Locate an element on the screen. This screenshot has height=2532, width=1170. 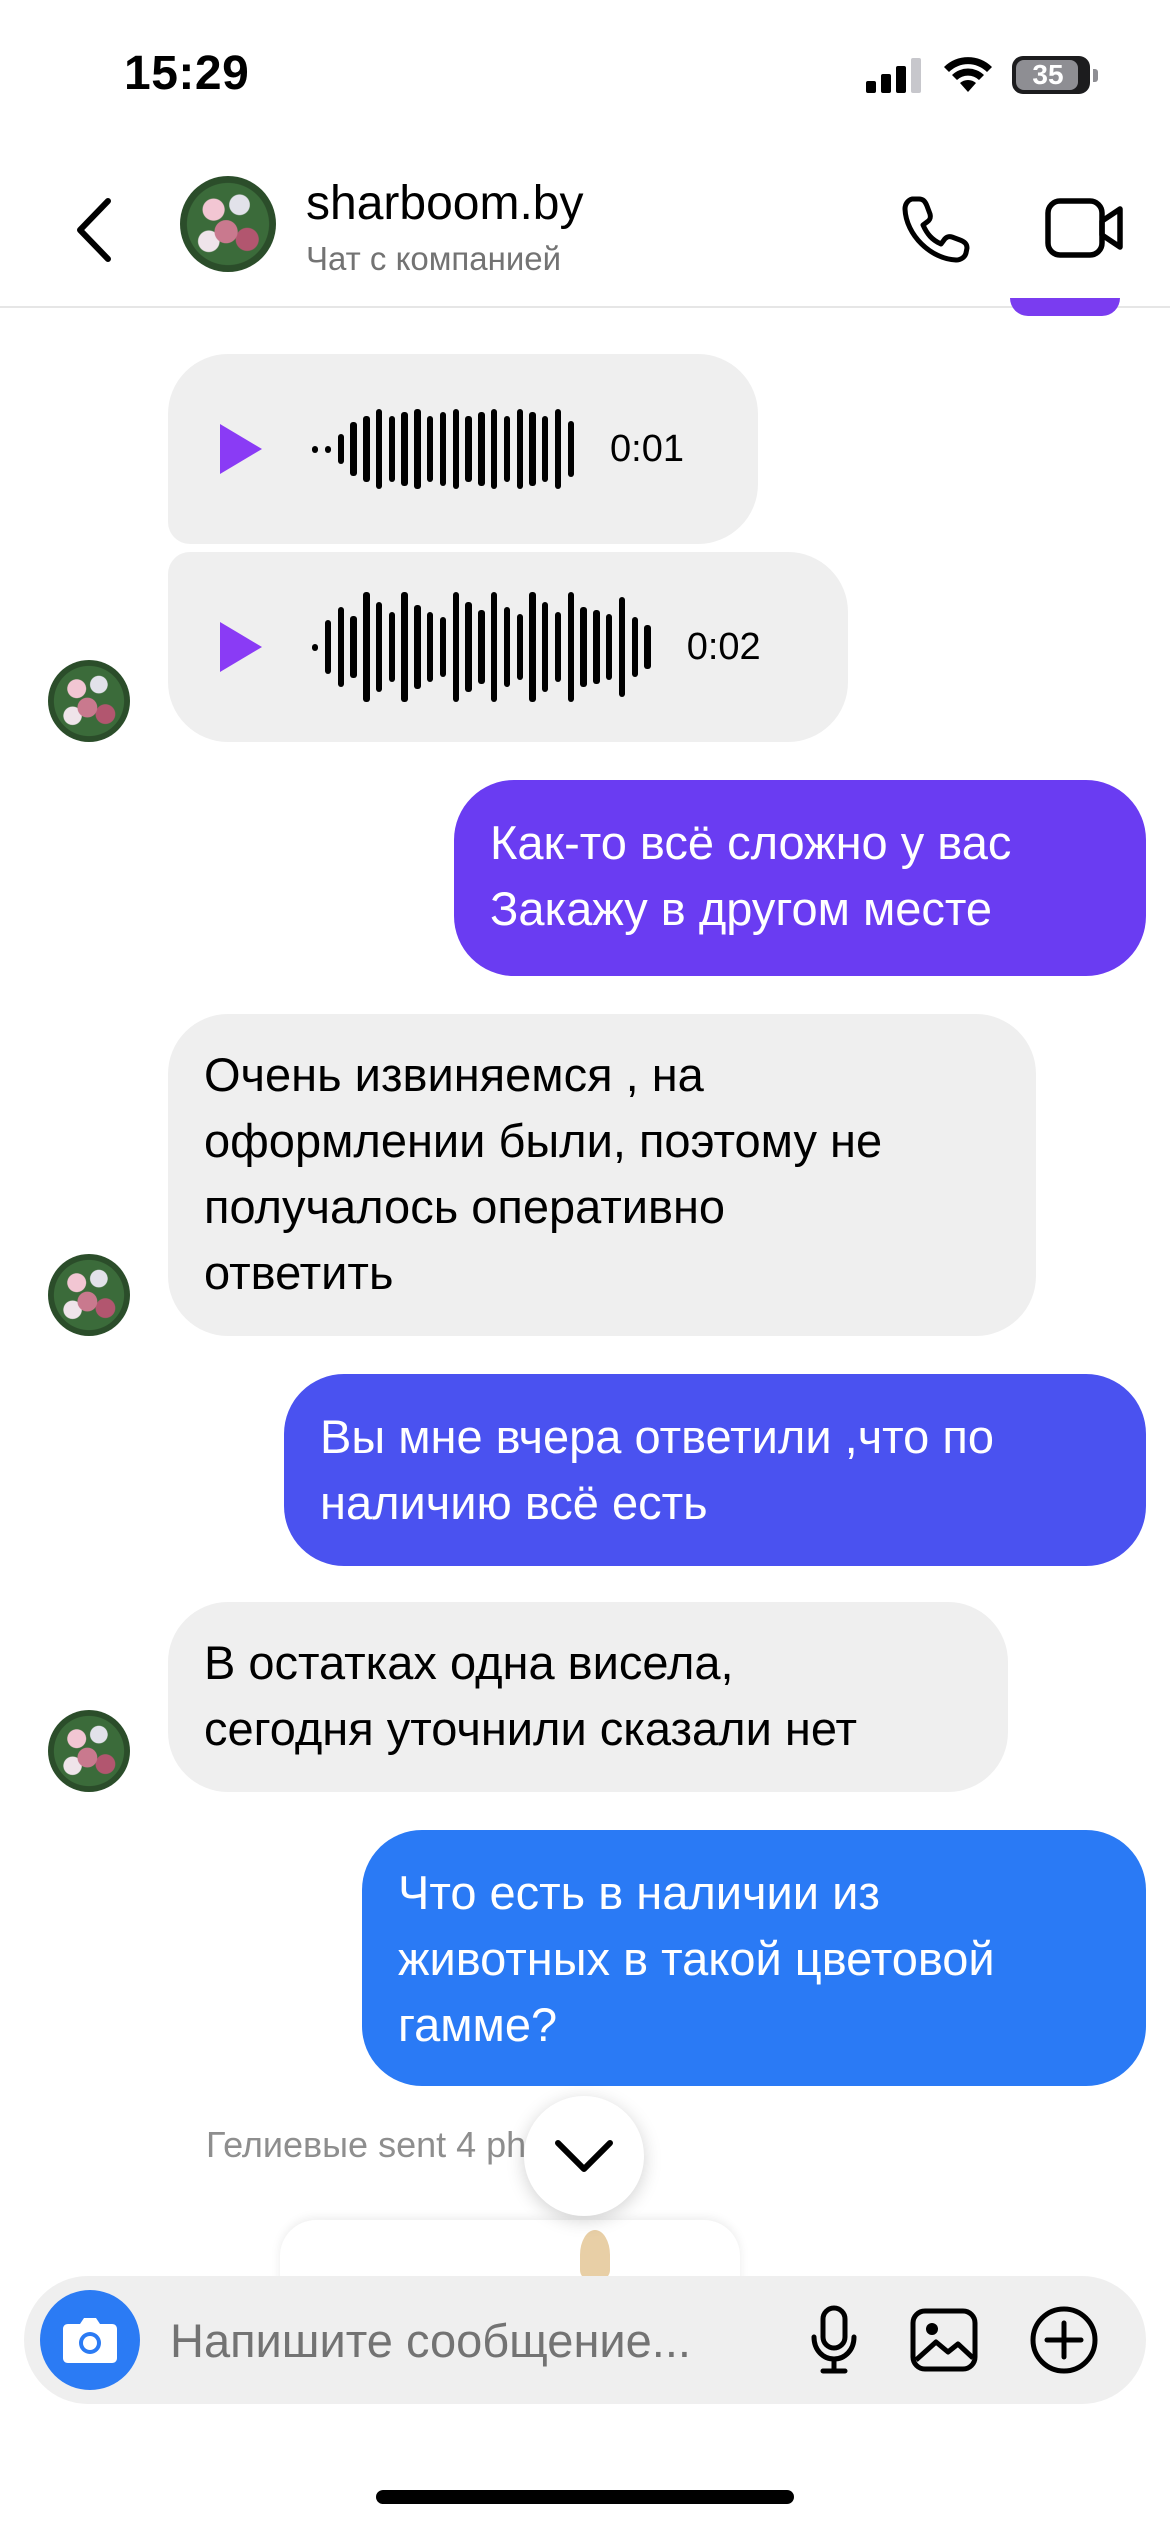
call-button is located at coordinates (936, 228).